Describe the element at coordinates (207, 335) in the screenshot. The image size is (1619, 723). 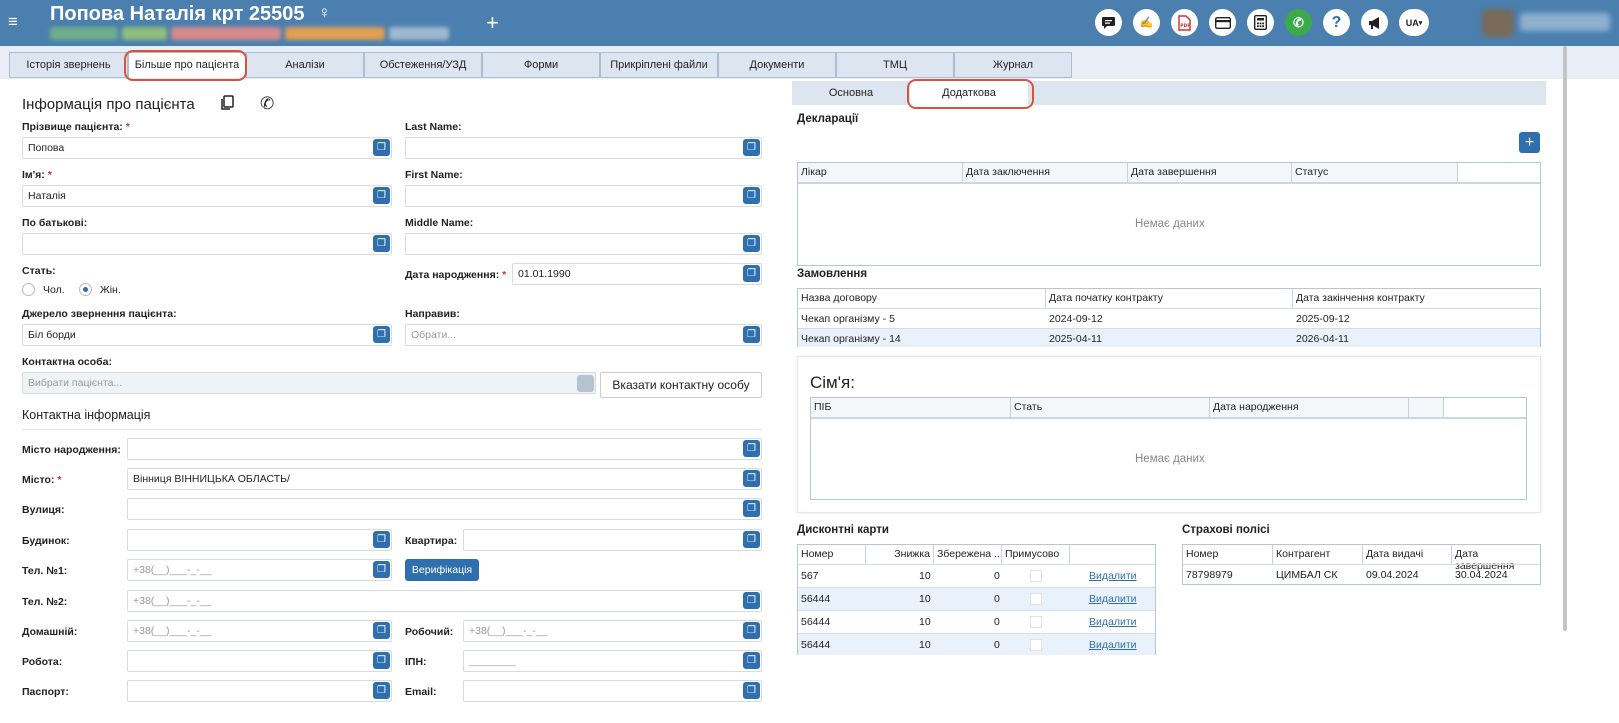
I see `source-field: Біл борди` at that location.